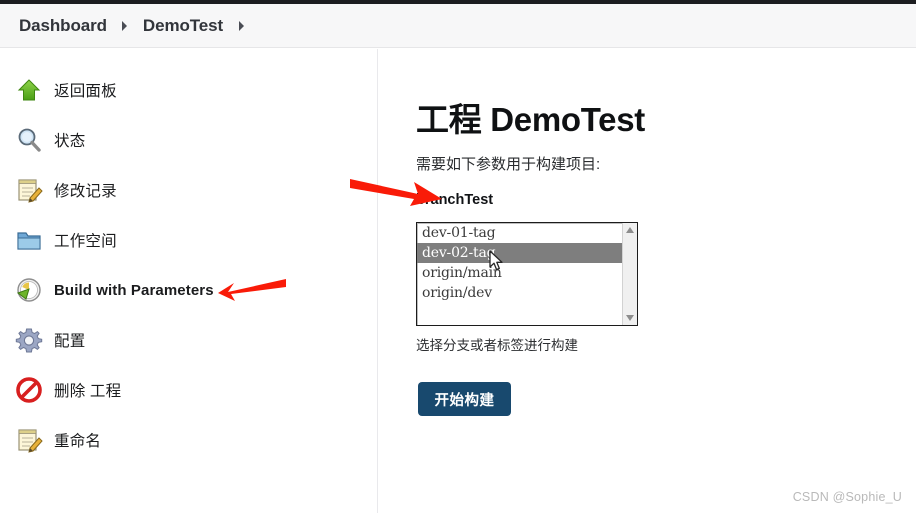  What do you see at coordinates (519, 293) in the screenshot?
I see `list-item: origin/dev` at bounding box center [519, 293].